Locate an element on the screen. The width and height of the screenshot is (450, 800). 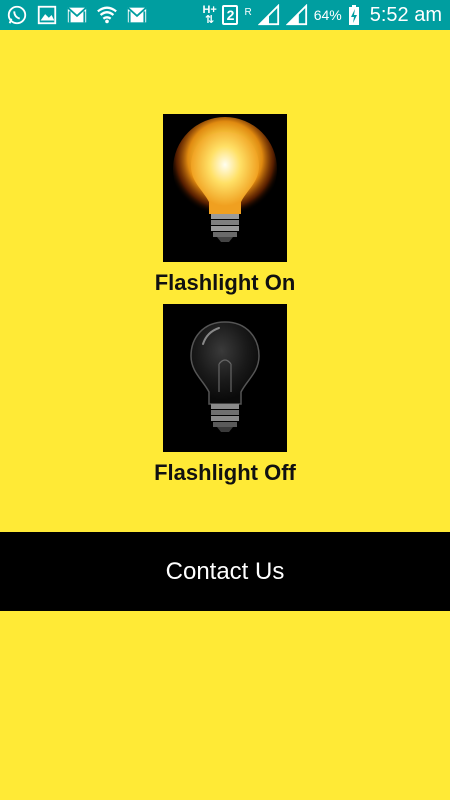
notification-icons is located at coordinates (74, 15).